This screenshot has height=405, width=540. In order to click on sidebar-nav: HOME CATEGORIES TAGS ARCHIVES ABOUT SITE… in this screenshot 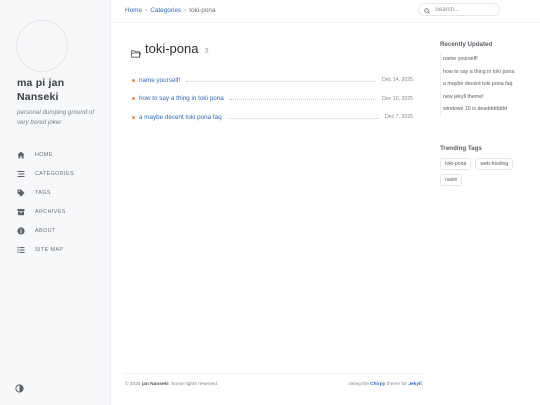, I will do `click(55, 202)`.